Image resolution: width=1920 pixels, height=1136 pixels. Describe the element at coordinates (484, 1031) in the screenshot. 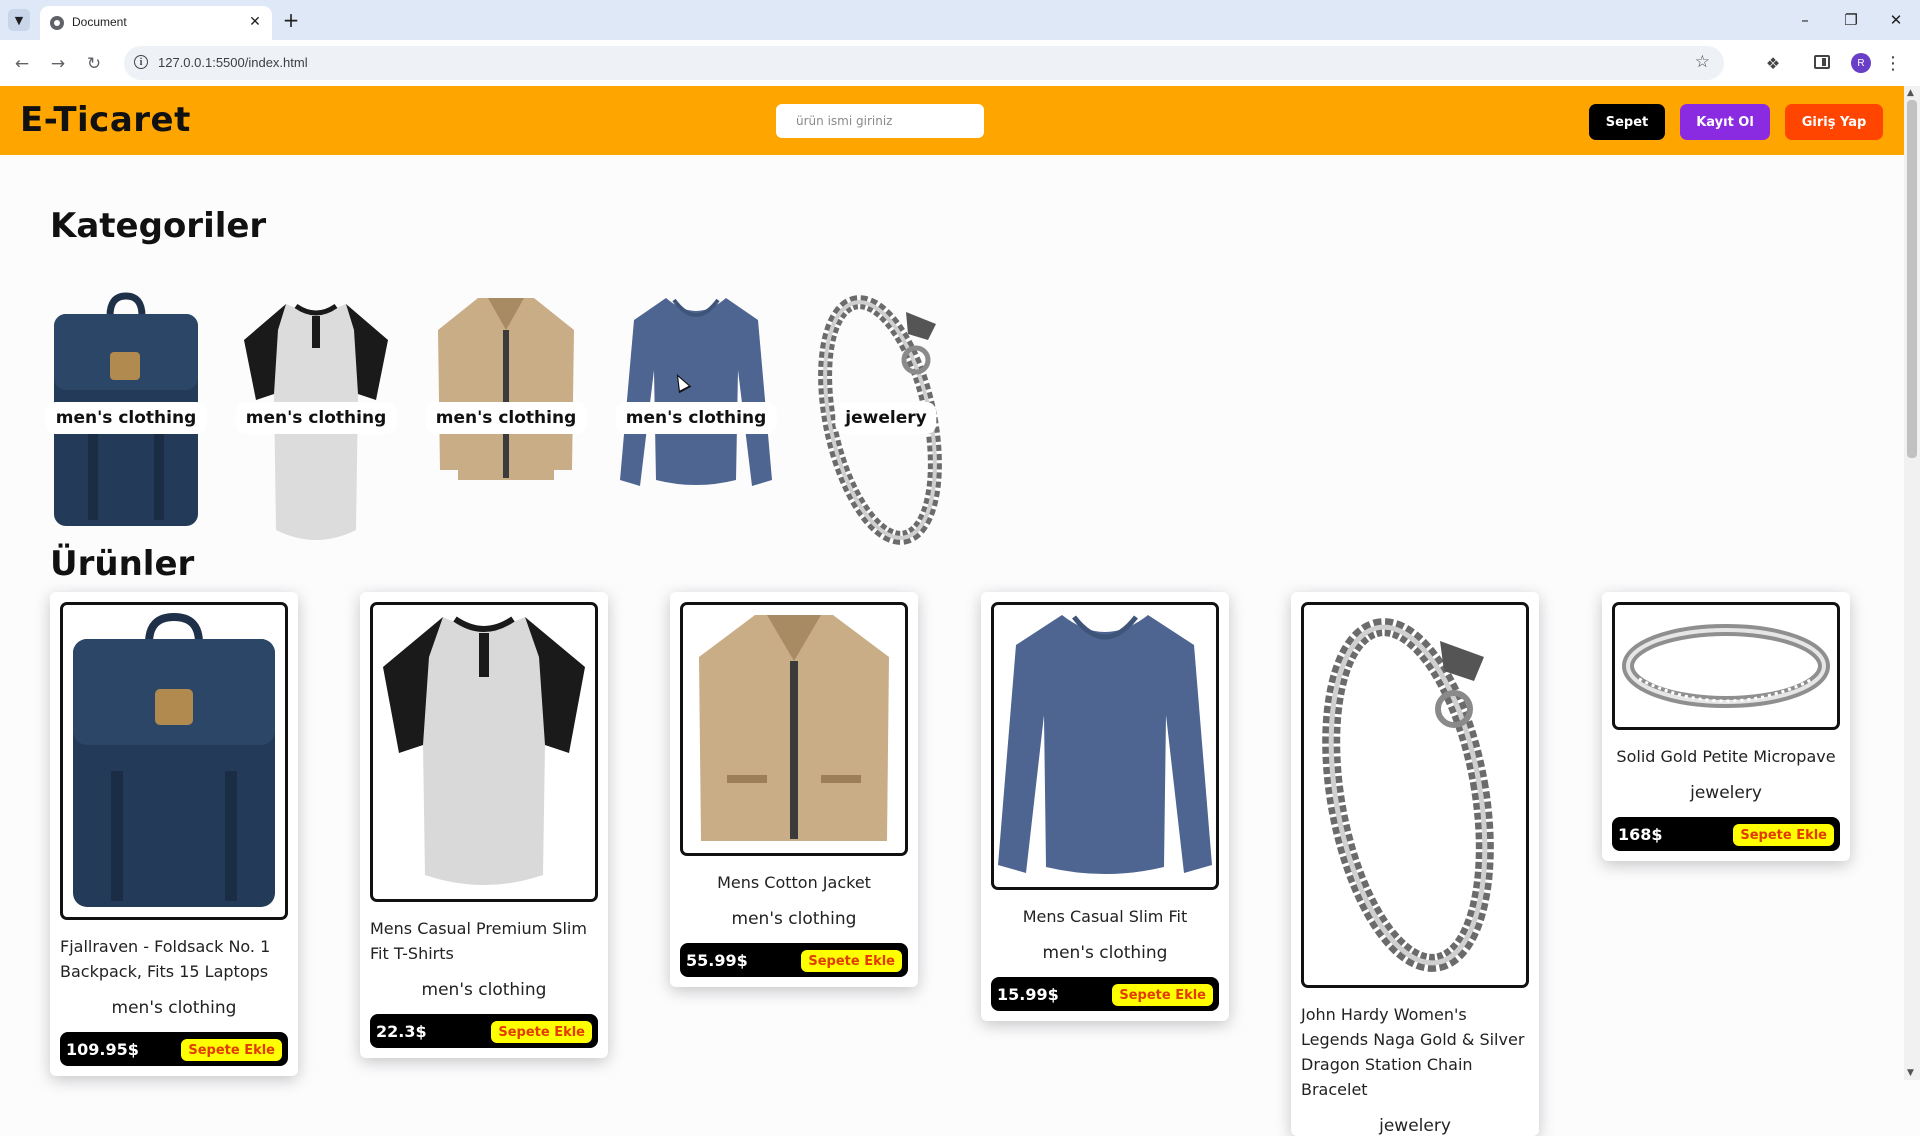

I see `price-bar: 22.3$ Sepete Ekle` at that location.